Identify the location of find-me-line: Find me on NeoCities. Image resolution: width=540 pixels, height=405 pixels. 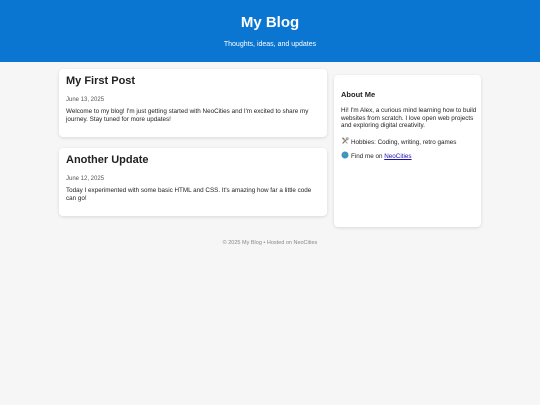
(376, 156).